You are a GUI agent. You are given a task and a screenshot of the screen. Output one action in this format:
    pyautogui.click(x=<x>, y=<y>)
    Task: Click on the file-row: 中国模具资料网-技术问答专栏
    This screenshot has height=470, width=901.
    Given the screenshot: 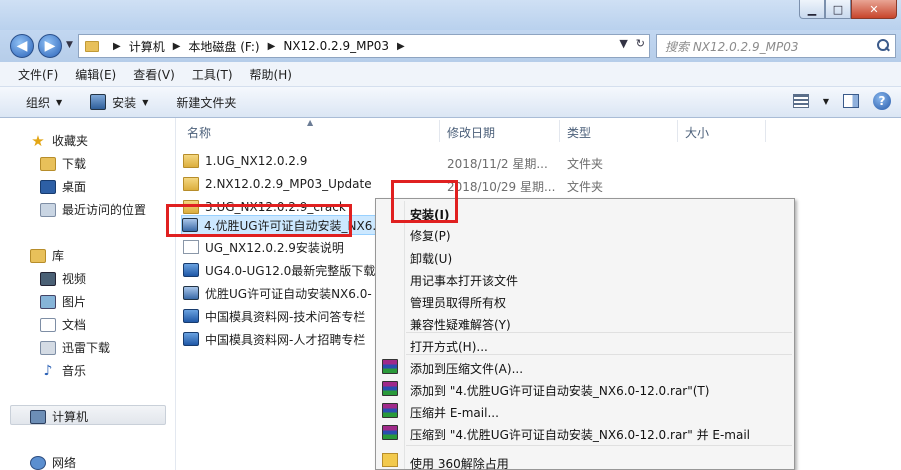 What is the action you would take?
    pyautogui.click(x=274, y=316)
    